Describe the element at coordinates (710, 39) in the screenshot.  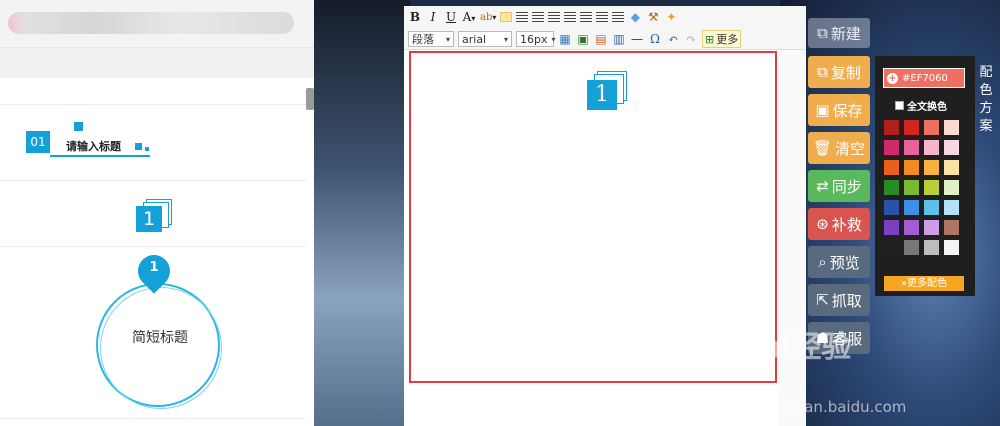
I see `plus-icon: ⊞` at that location.